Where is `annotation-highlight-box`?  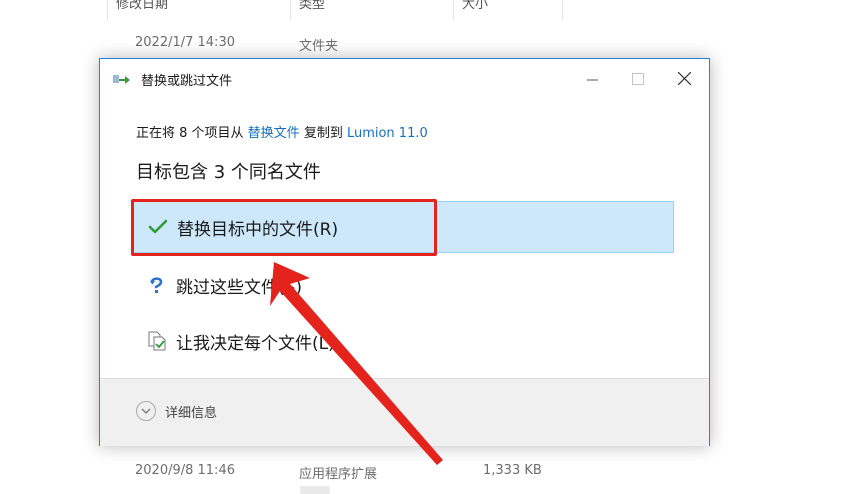 annotation-highlight-box is located at coordinates (284, 227).